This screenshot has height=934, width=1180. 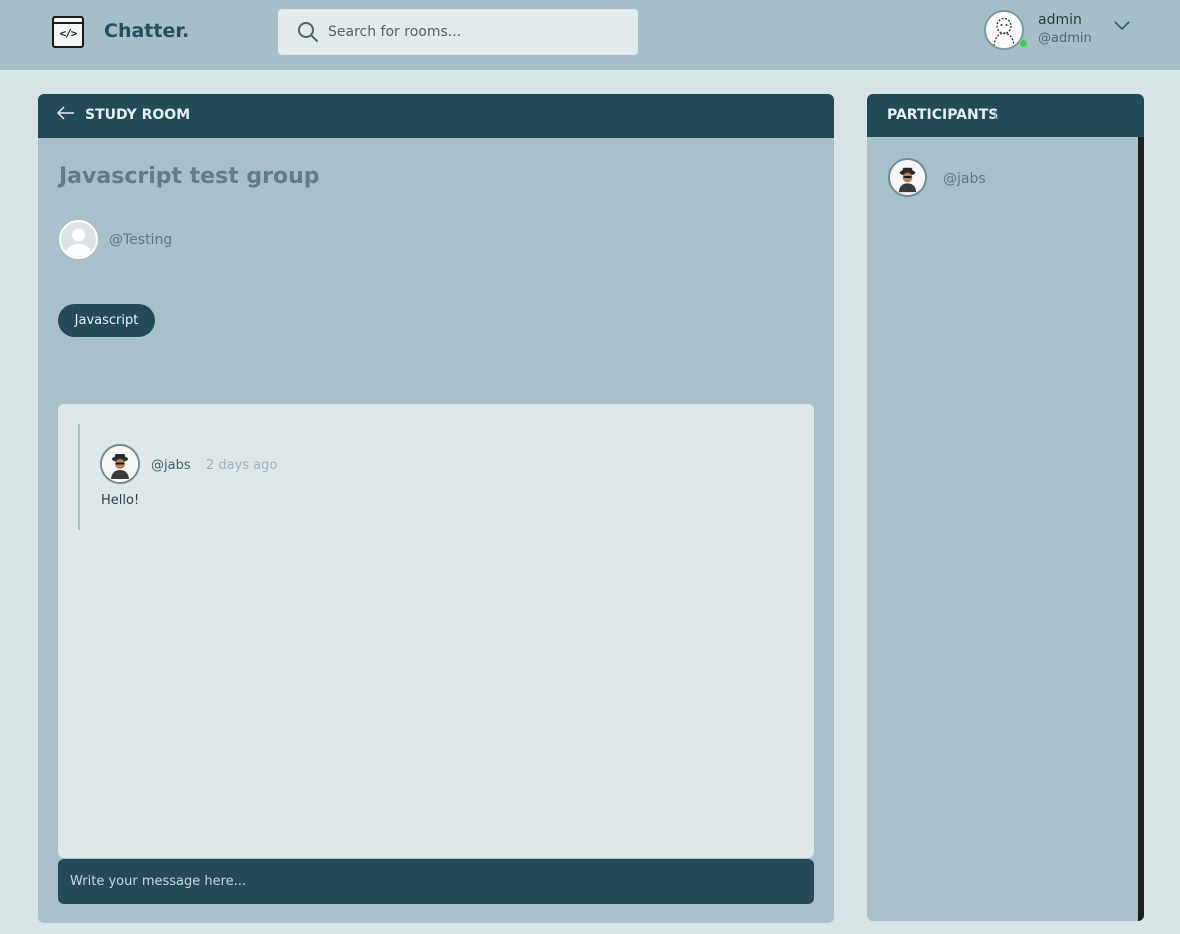 I want to click on search-input, so click(x=478, y=32).